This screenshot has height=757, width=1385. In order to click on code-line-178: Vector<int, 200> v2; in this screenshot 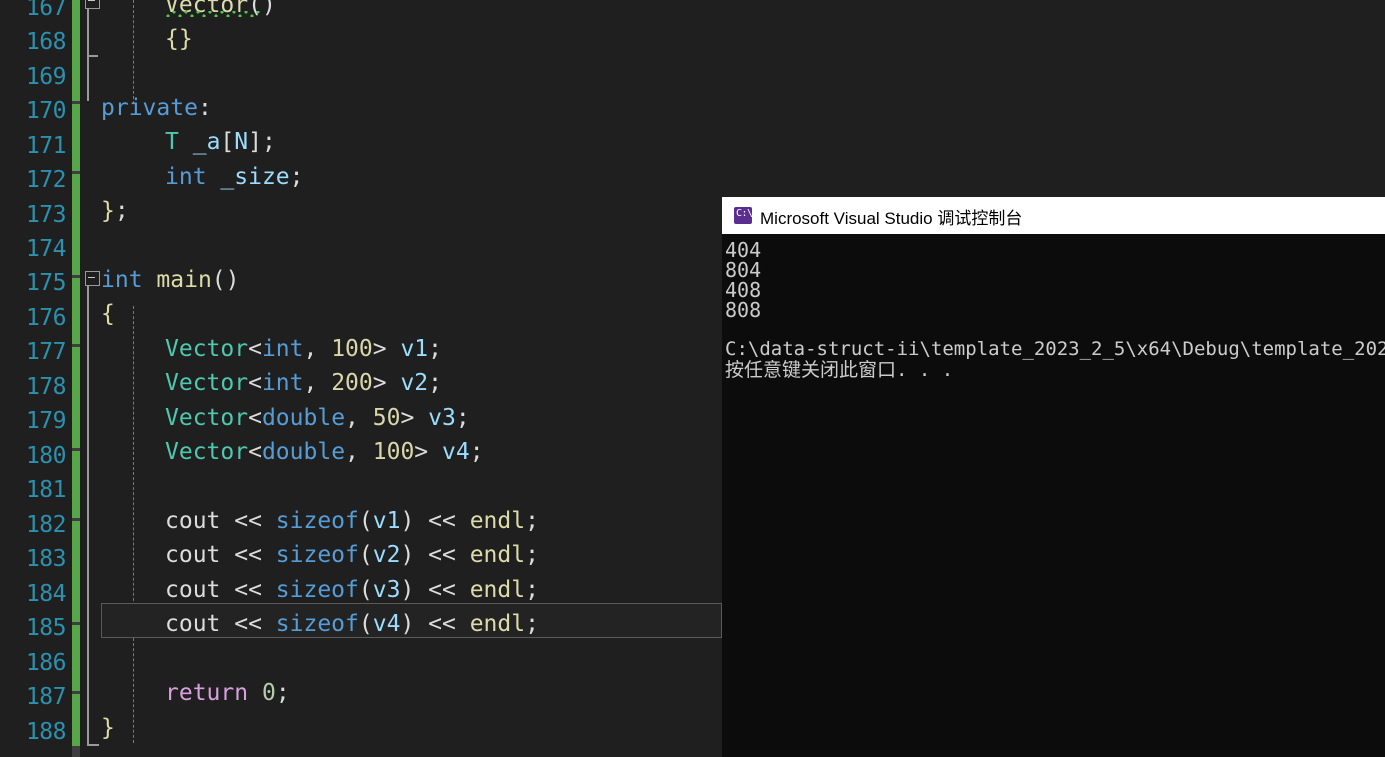, I will do `click(303, 383)`.